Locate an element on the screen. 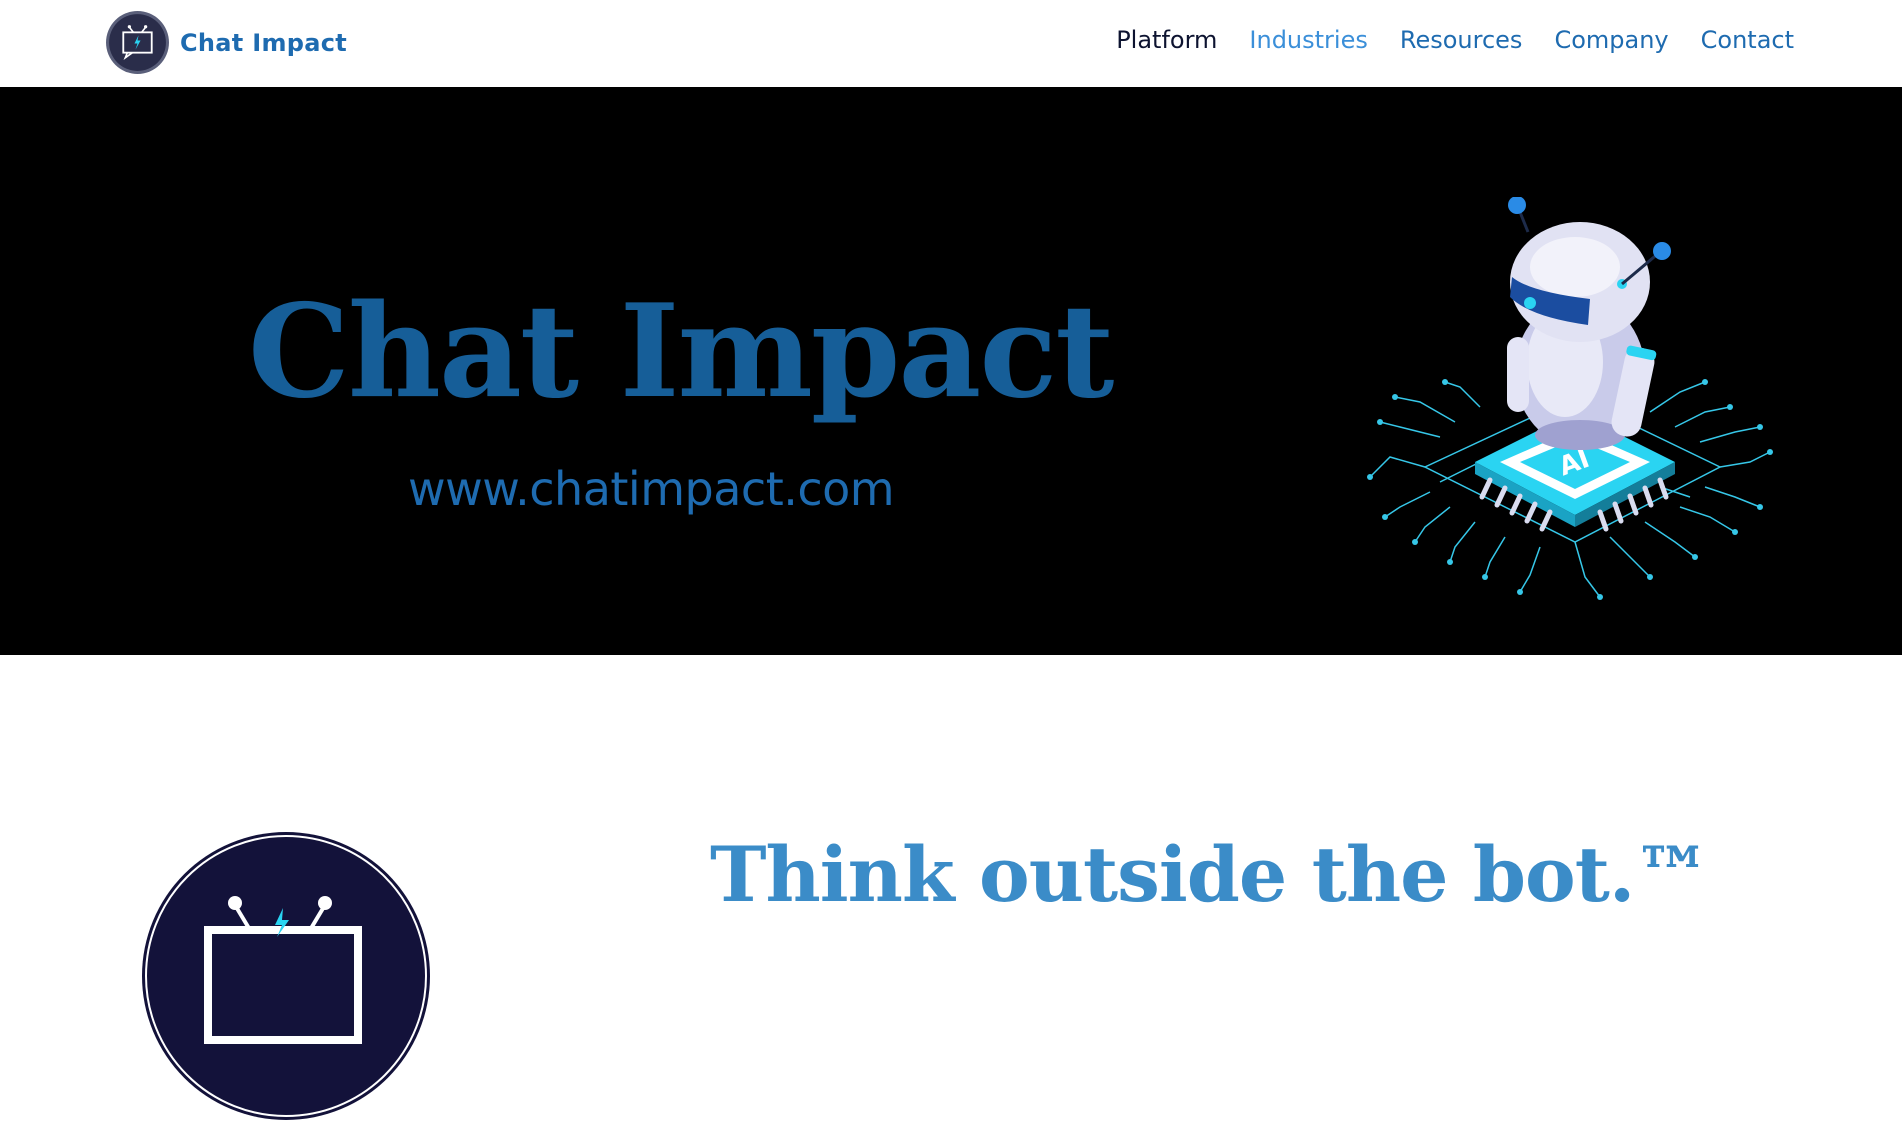  nav-company: Company is located at coordinates (1611, 40).